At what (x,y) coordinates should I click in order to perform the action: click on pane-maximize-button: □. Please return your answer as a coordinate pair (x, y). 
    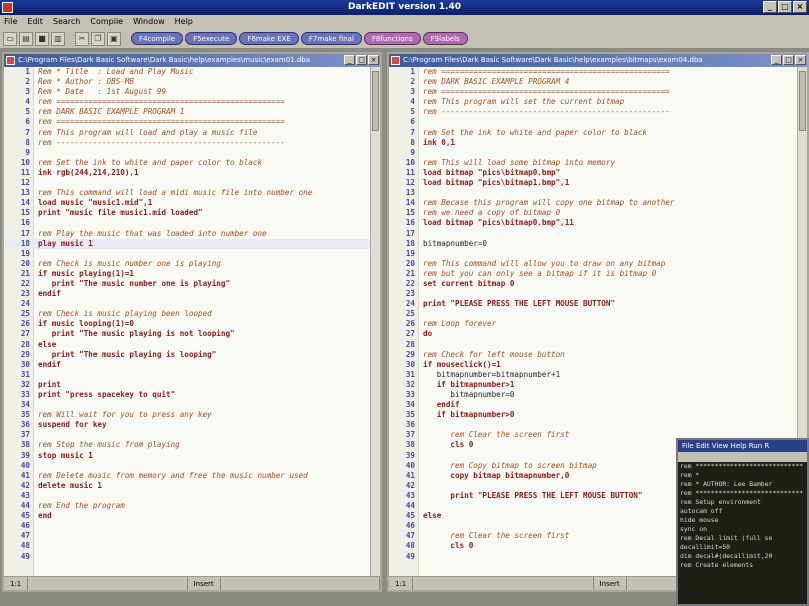
    Looking at the image, I should click on (788, 60).